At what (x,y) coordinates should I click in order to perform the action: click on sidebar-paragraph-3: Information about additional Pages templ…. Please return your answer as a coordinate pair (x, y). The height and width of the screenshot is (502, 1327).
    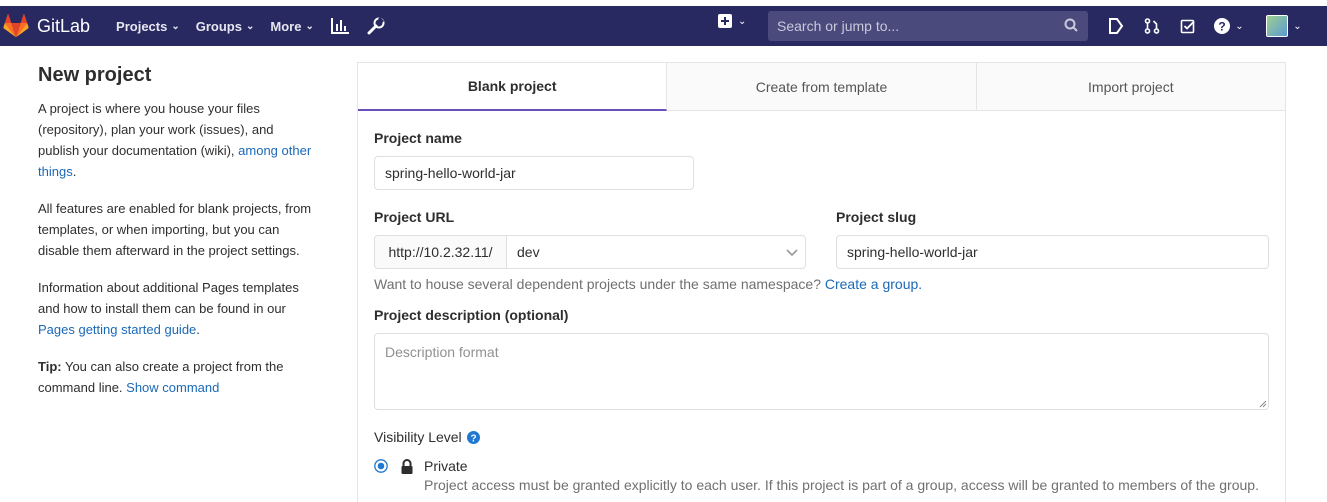
    Looking at the image, I should click on (178, 308).